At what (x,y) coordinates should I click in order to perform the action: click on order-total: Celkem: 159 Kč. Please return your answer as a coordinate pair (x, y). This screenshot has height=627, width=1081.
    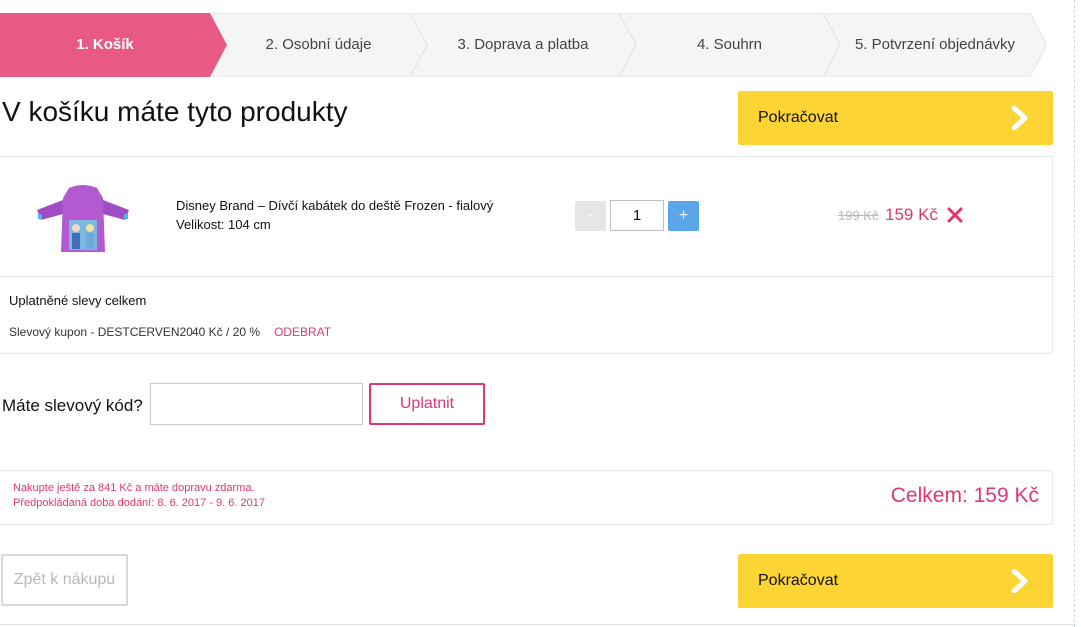
    Looking at the image, I should click on (964, 495).